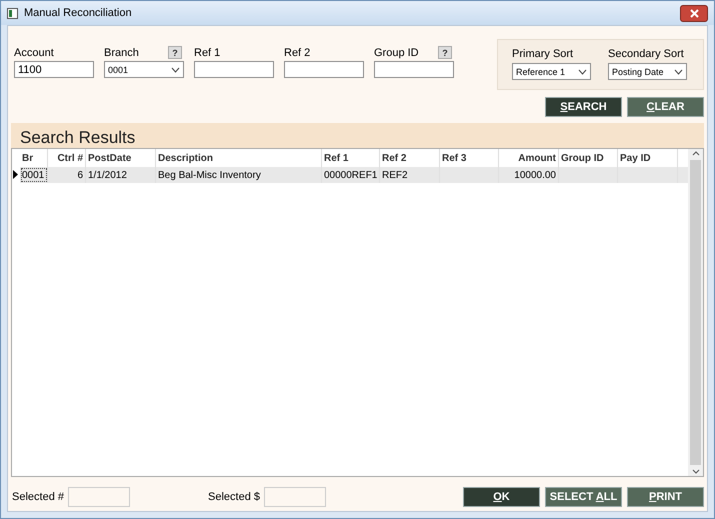  I want to click on scroll-down-icon, so click(696, 471).